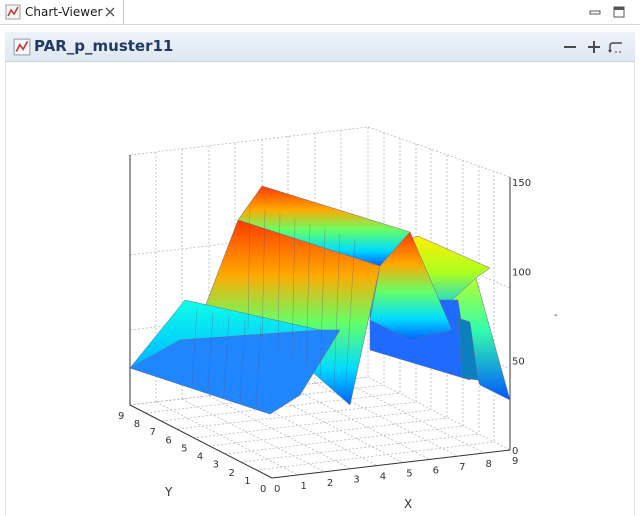  I want to click on x-axis-ticks: 0 1 2 3 4 5 6 7 8 9, so click(396, 475).